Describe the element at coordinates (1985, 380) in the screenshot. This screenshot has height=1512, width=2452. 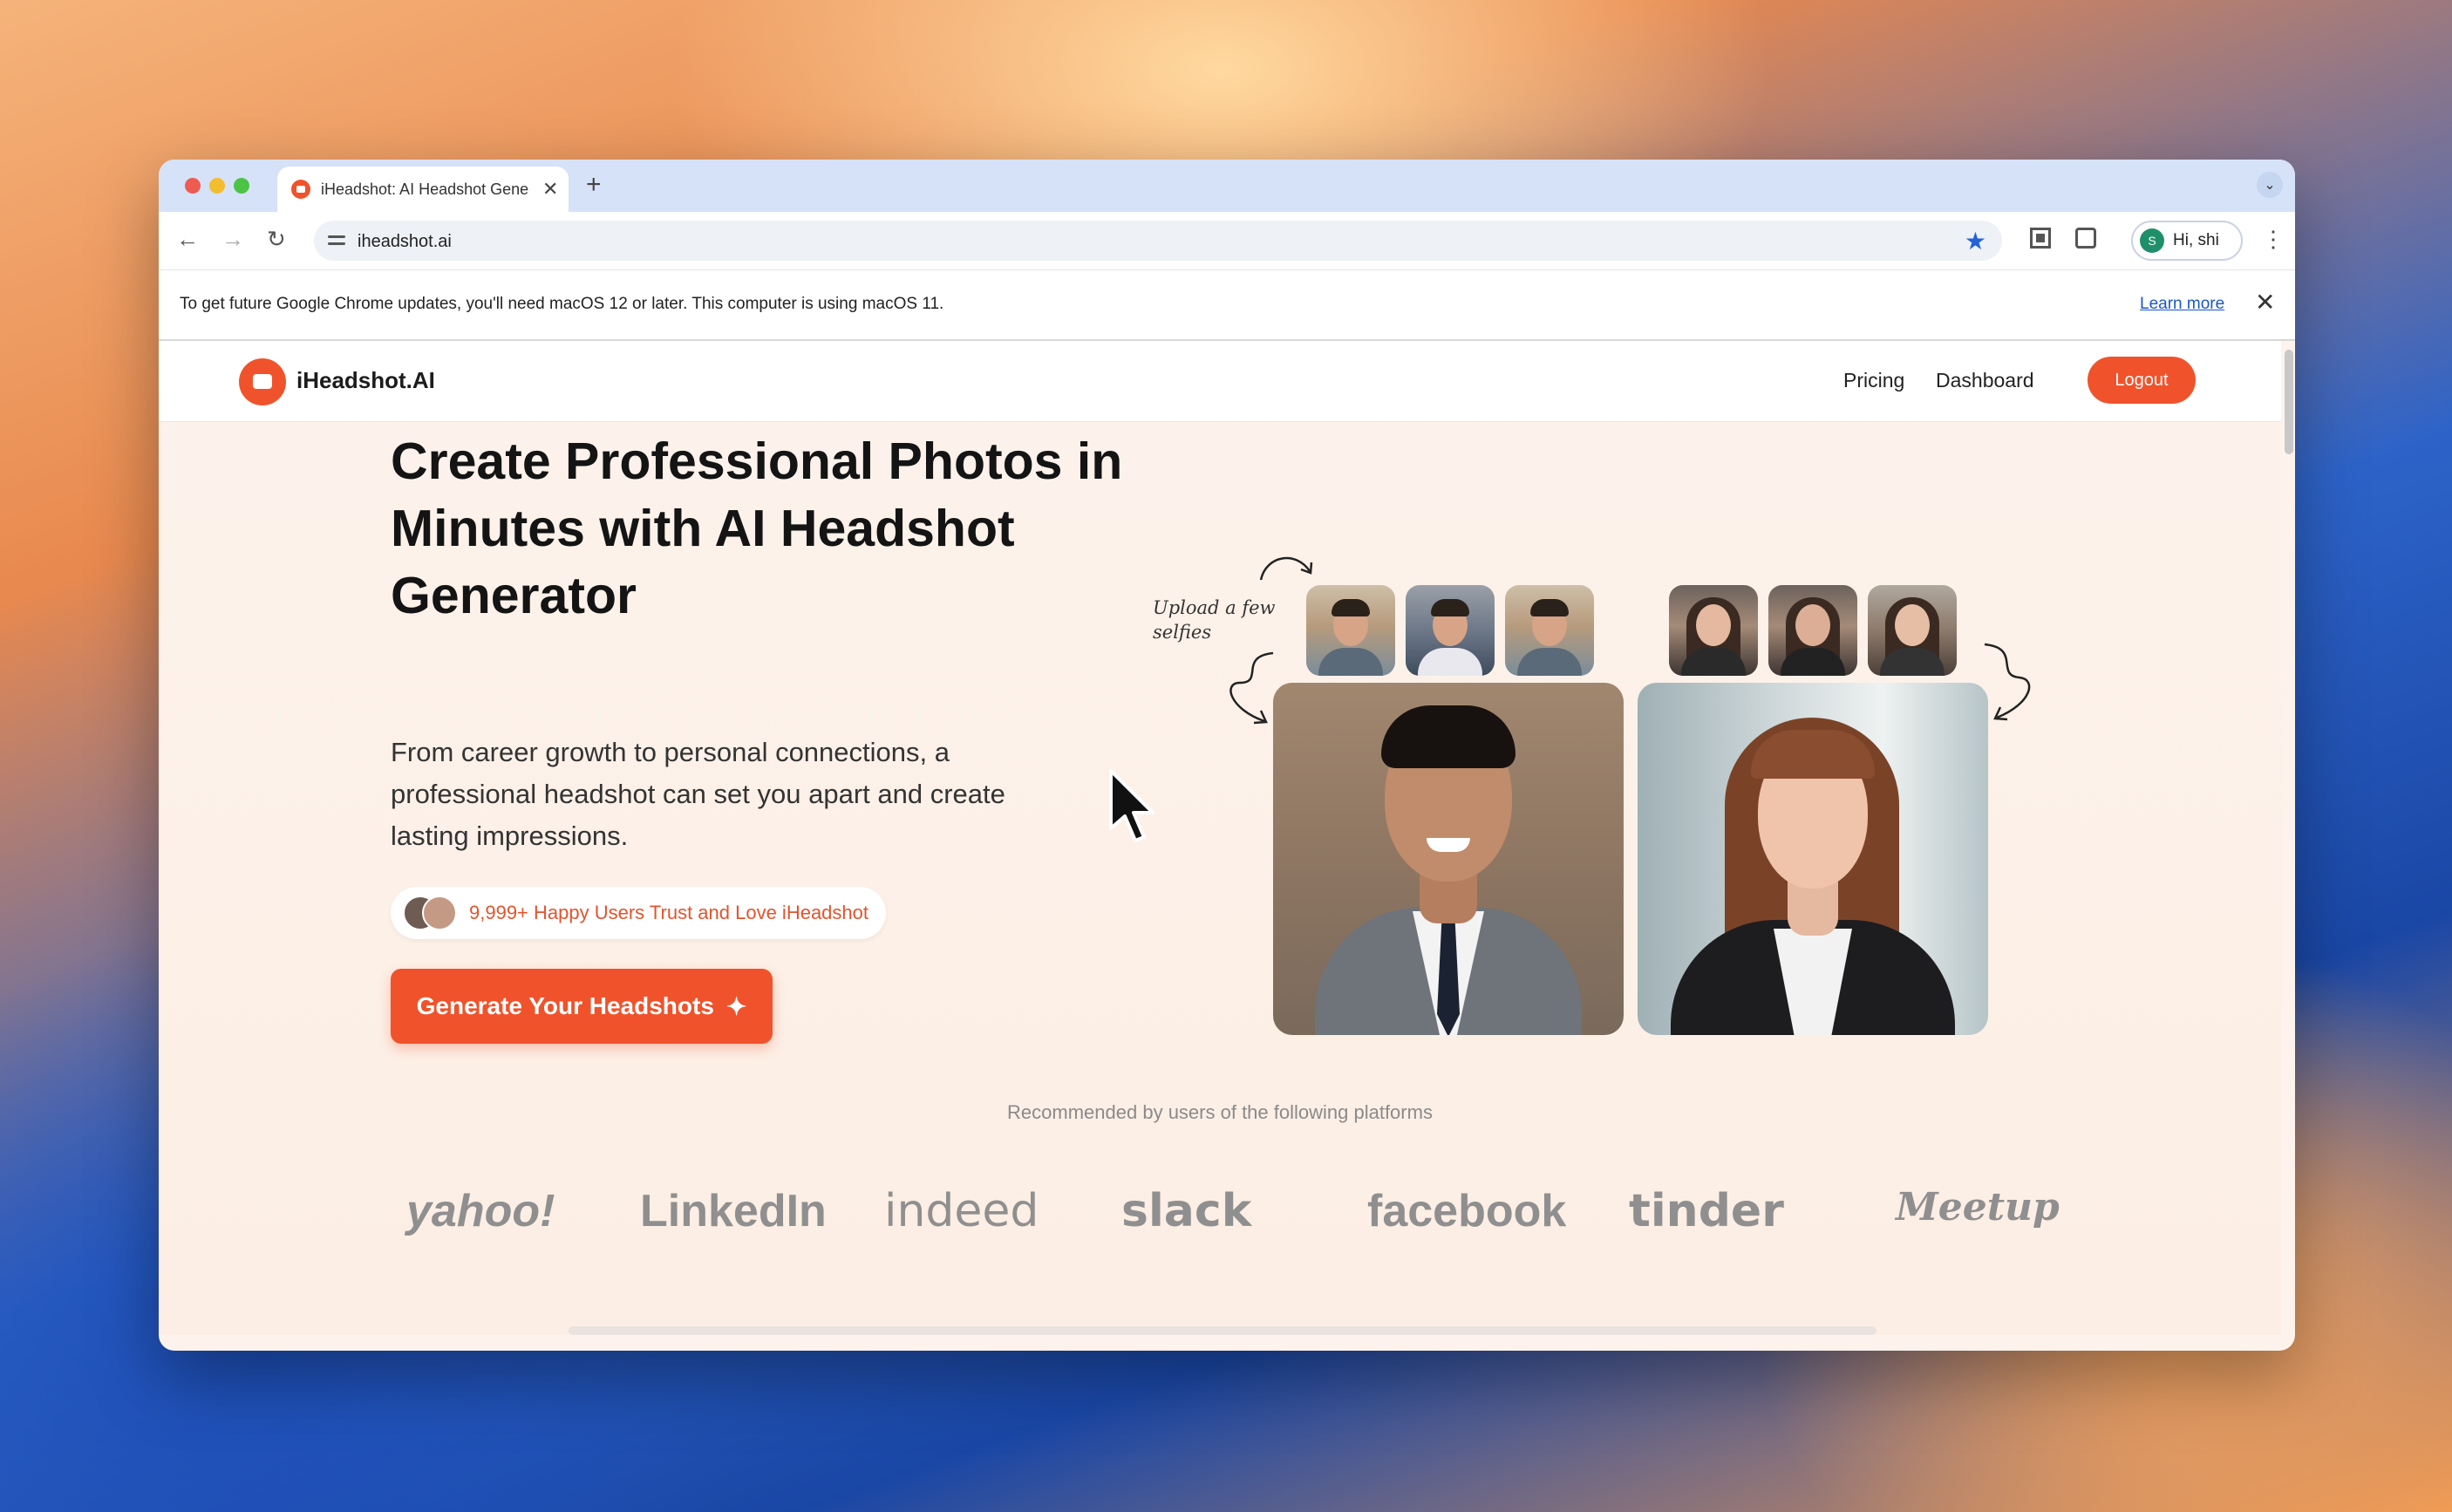
I see `nav-dashboard-link: Dashboard` at that location.